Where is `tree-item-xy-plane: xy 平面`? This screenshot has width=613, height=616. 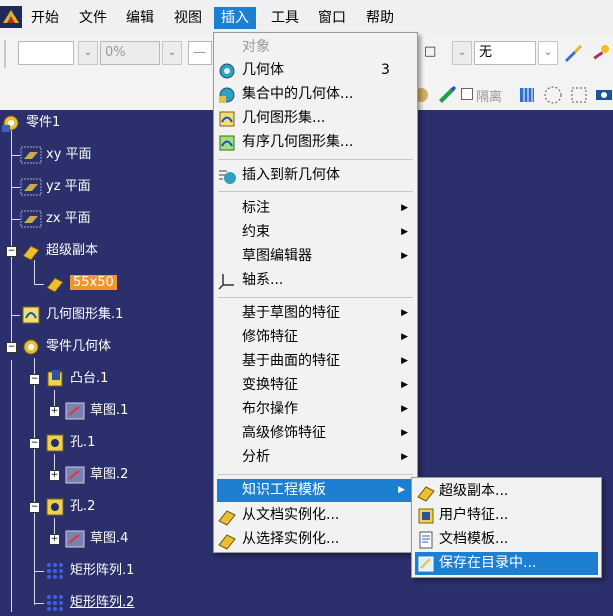
tree-item-xy-plane: xy 平面 is located at coordinates (56, 155).